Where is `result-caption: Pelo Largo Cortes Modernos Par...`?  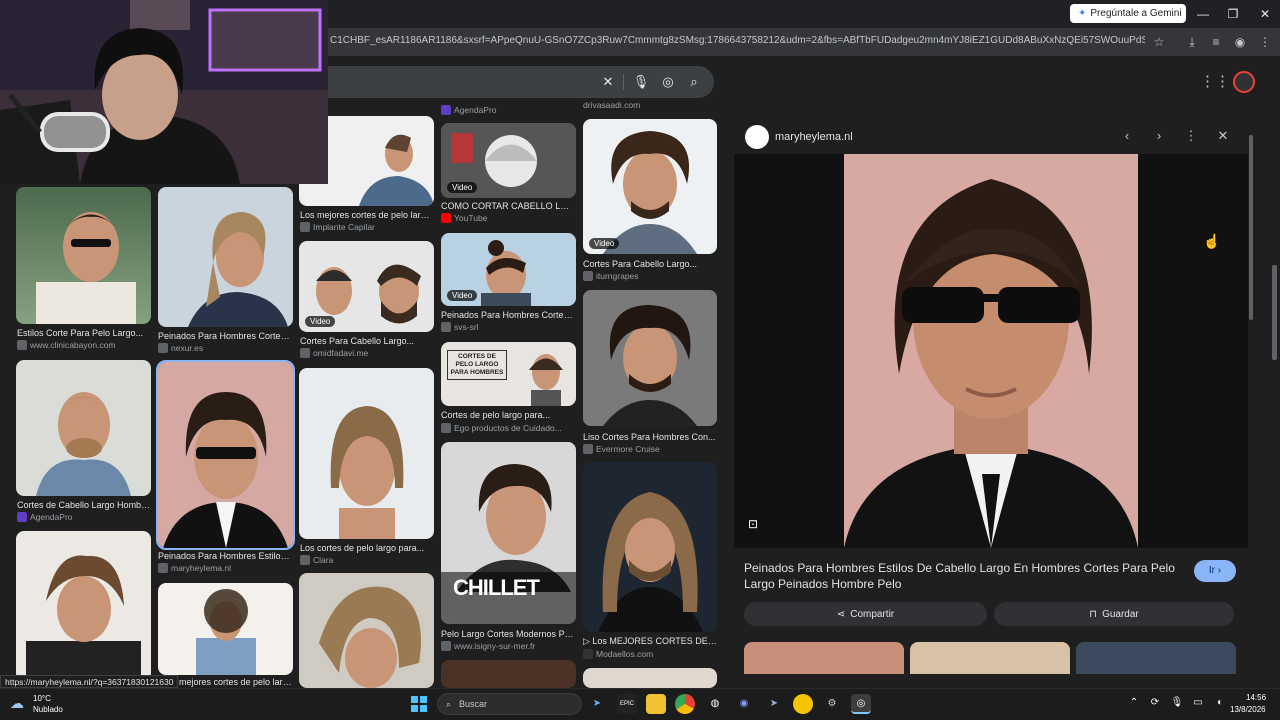 result-caption: Pelo Largo Cortes Modernos Par... is located at coordinates (508, 634).